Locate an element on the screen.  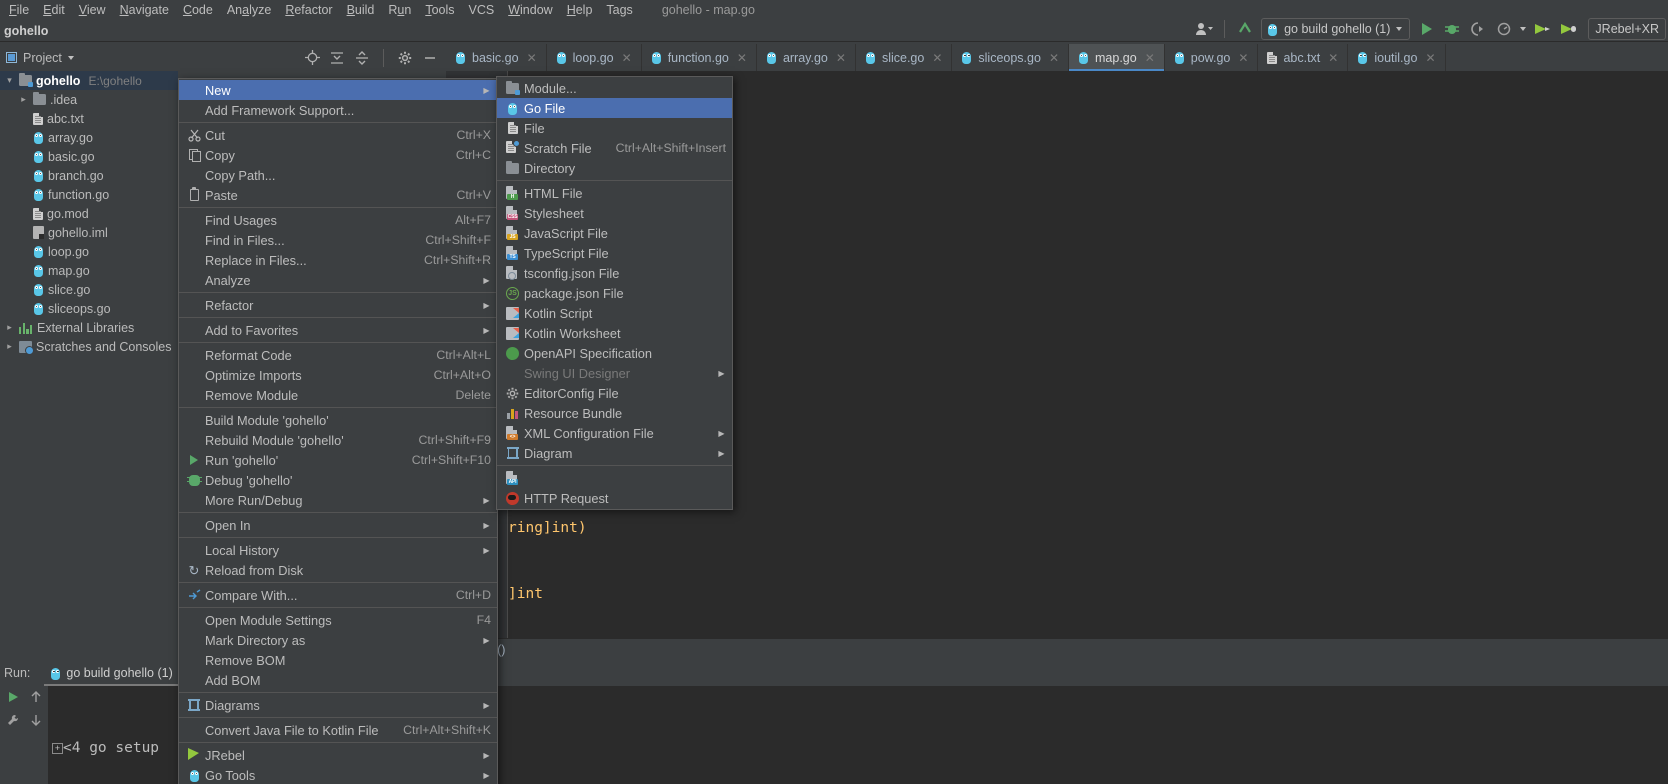
submenu-item-html-file: H HTML File is located at coordinates (614, 193).